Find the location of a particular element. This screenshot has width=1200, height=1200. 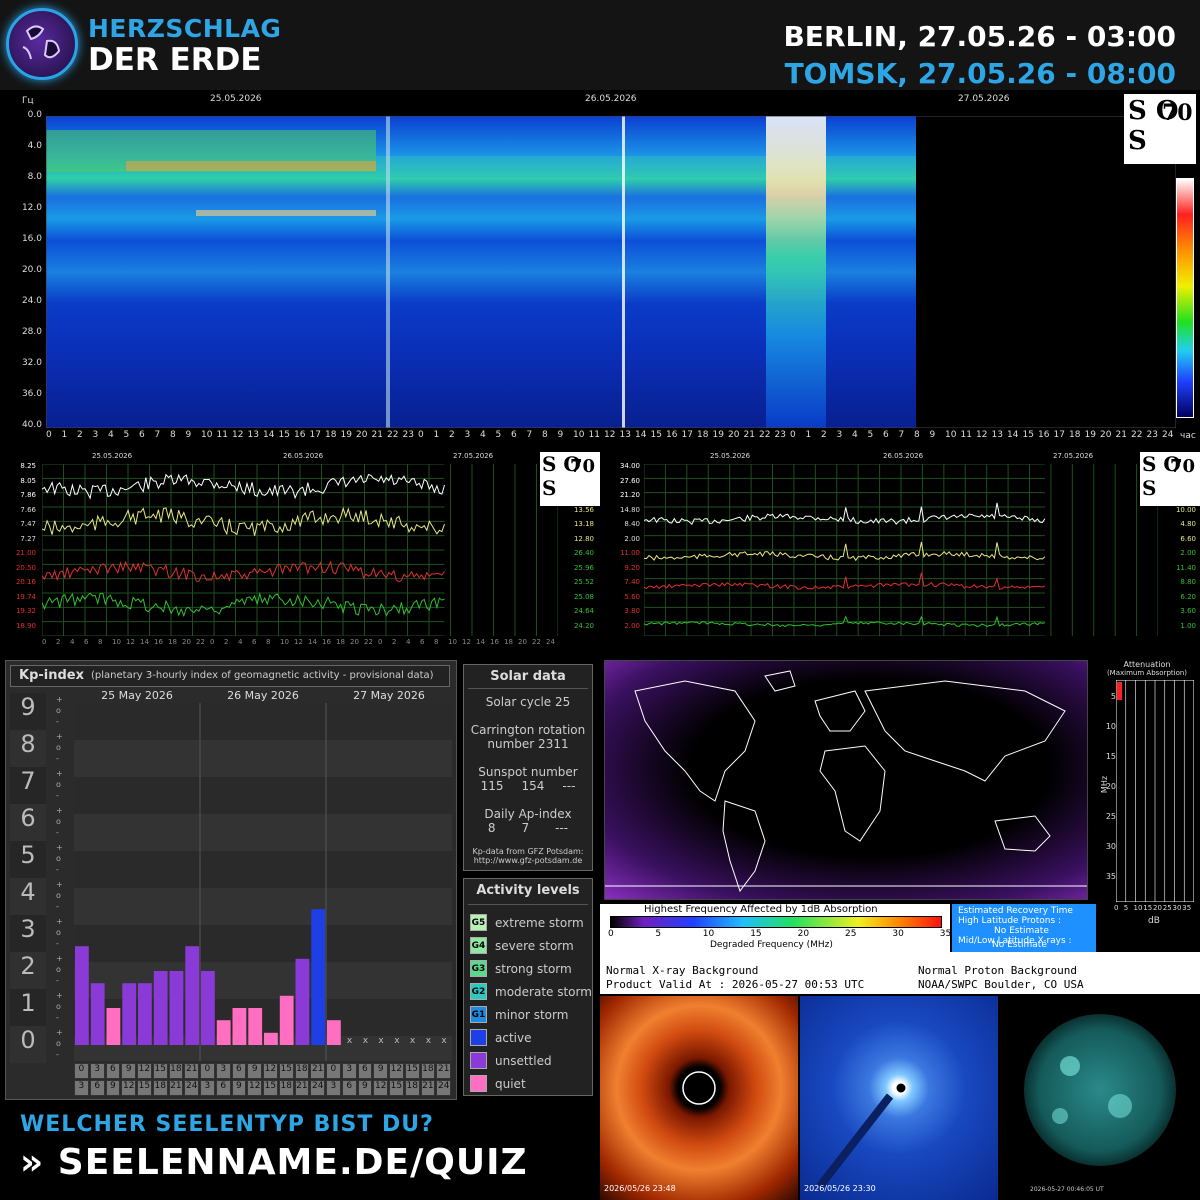

spectrogram-hour-tick: 1 is located at coordinates (808, 435).